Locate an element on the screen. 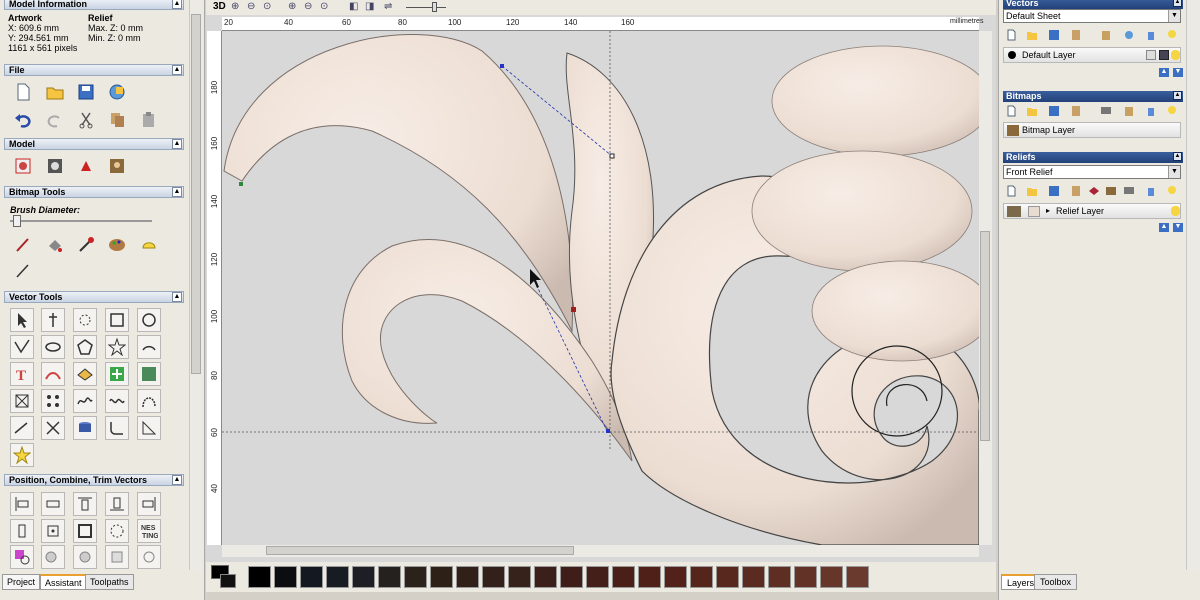 This screenshot has width=1200, height=600. canvas-vscrollbar is located at coordinates (985, 288).